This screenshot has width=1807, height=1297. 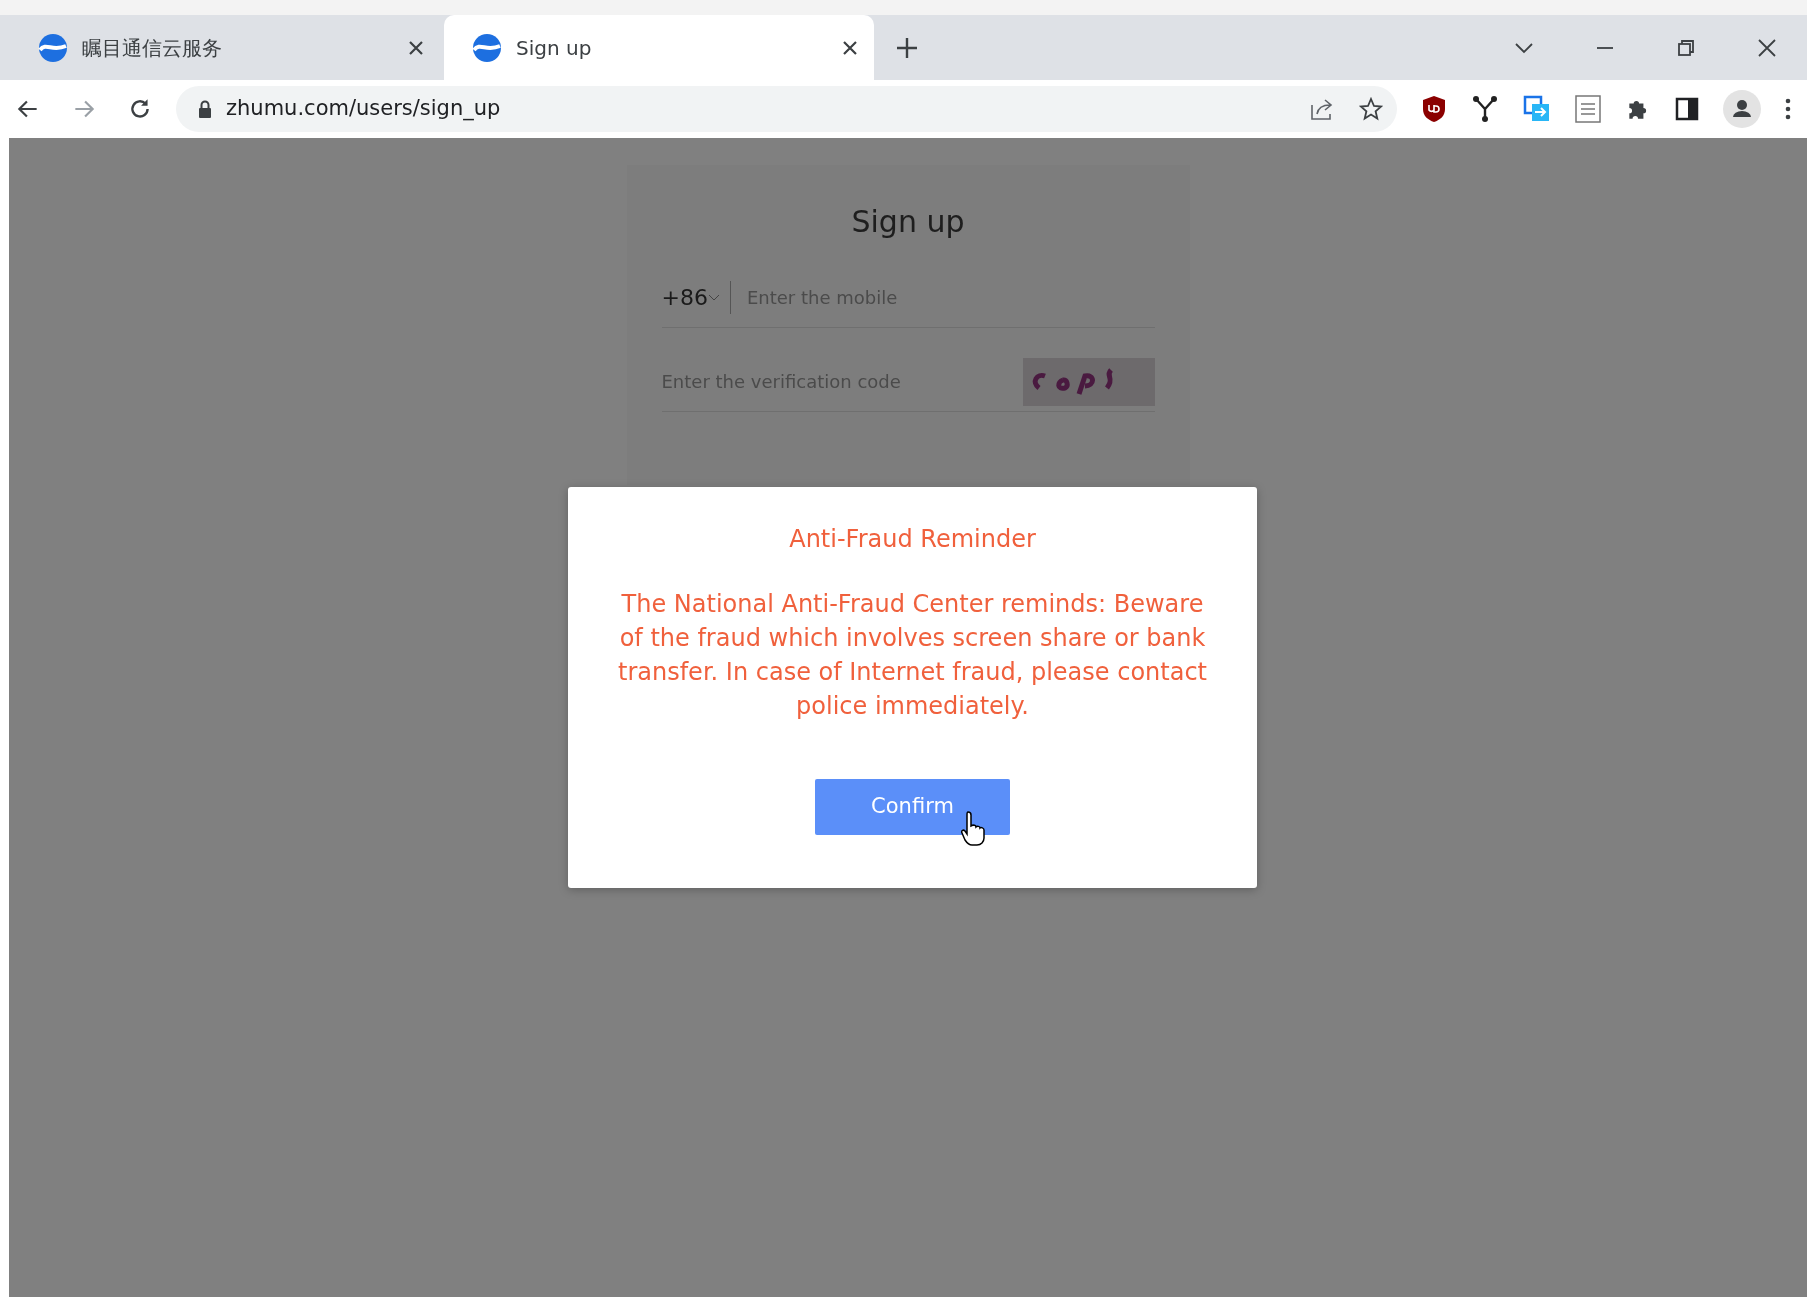 What do you see at coordinates (225, 47) in the screenshot?
I see `browser-tab: 瞩目通信云服务` at bounding box center [225, 47].